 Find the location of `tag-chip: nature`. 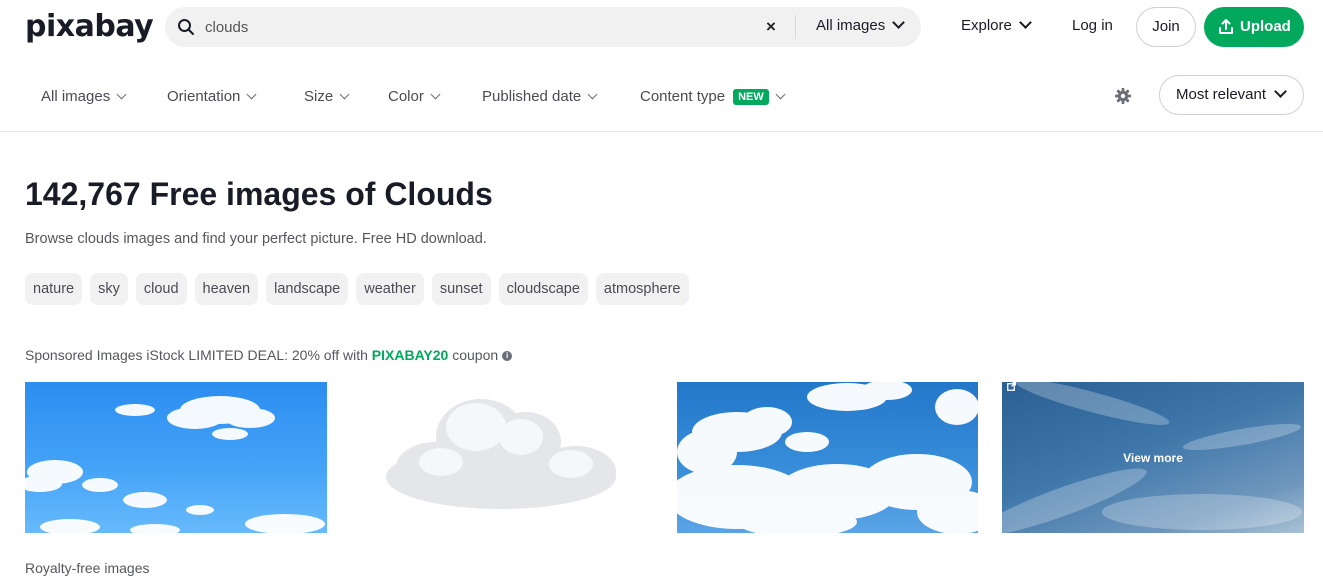

tag-chip: nature is located at coordinates (54, 289).